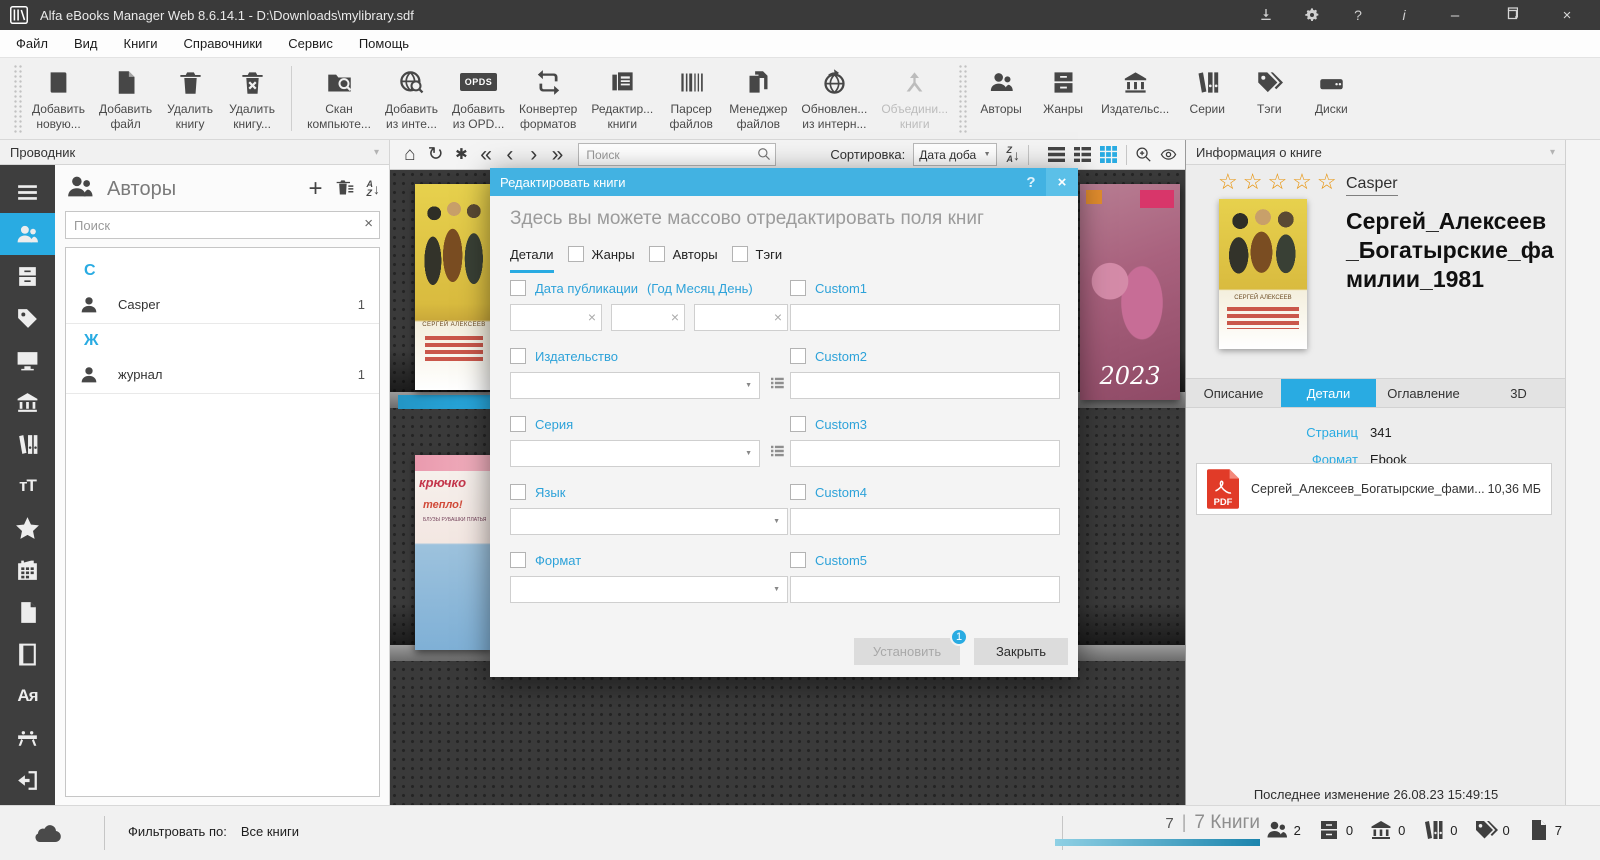 The width and height of the screenshot is (1600, 860). Describe the element at coordinates (27, 612) in the screenshot. I see `sidebar-formats-button` at that location.